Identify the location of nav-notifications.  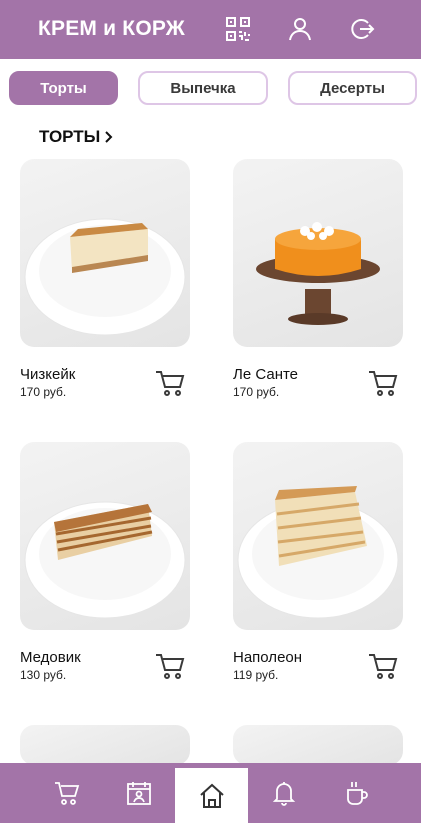
(284, 793).